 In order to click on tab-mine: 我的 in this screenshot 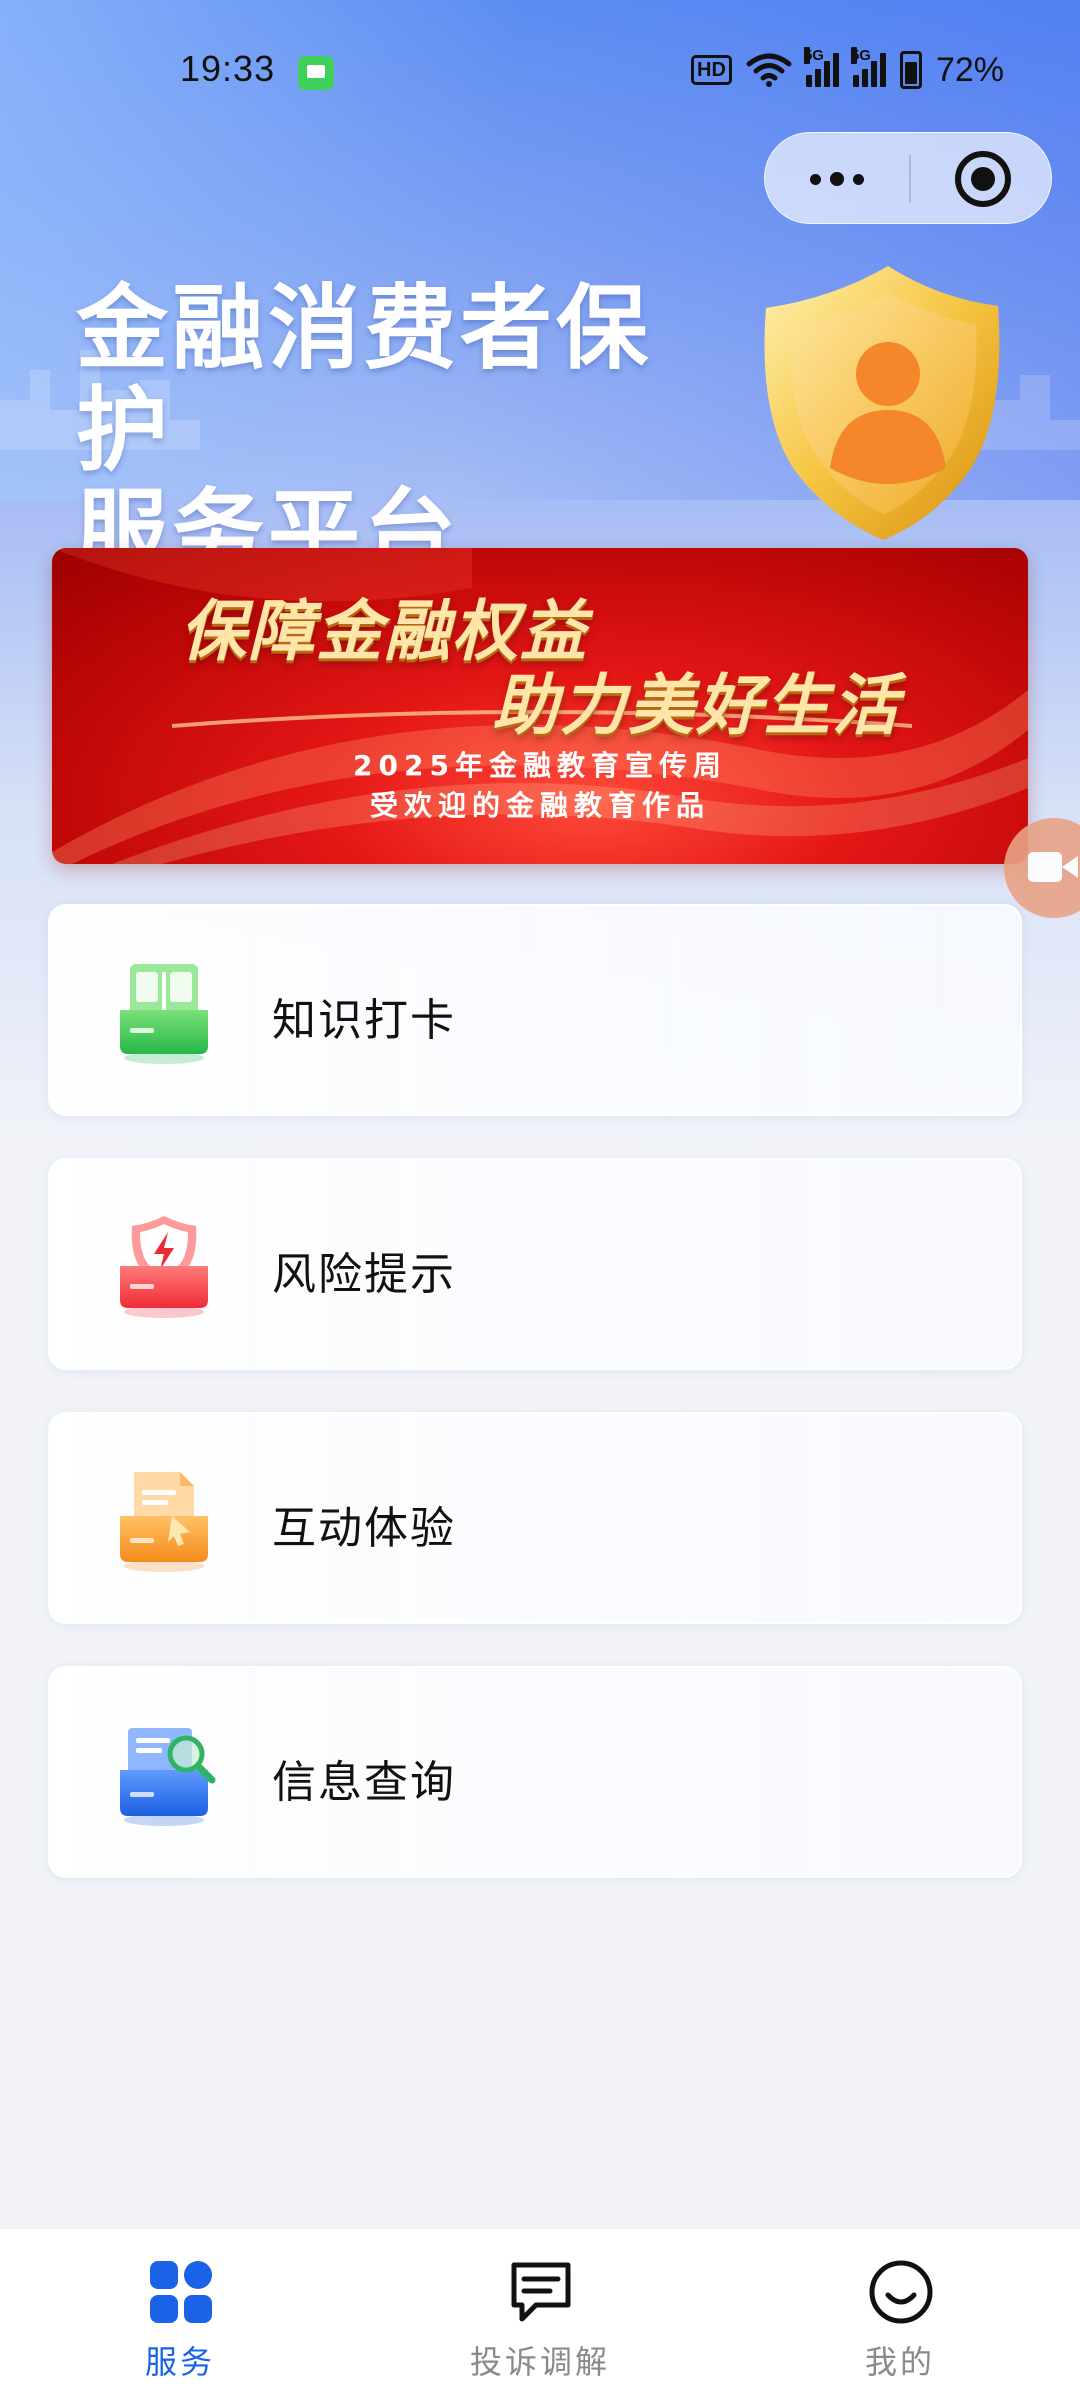, I will do `click(900, 2314)`.